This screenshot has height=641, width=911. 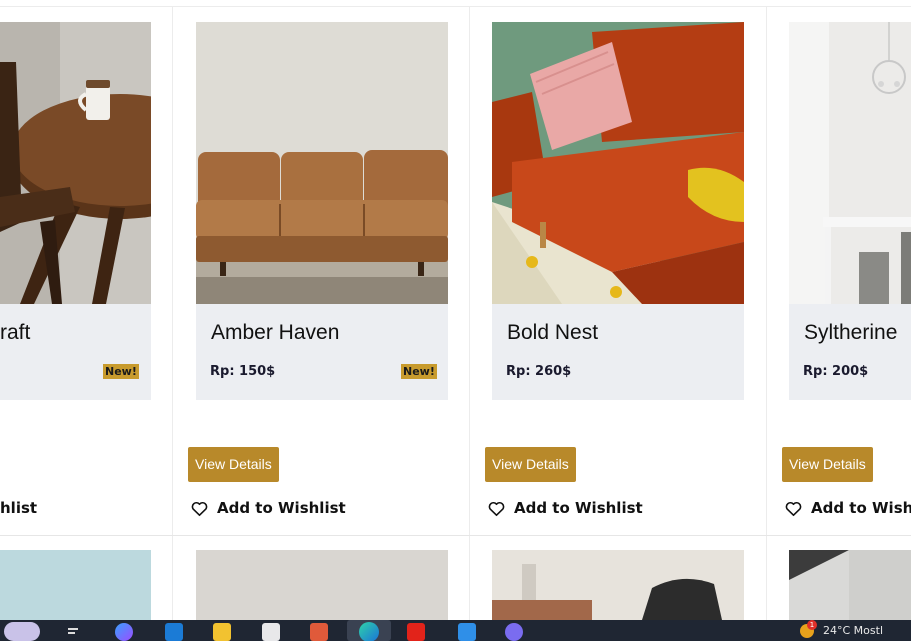 I want to click on calendar-icon, so click(x=271, y=632).